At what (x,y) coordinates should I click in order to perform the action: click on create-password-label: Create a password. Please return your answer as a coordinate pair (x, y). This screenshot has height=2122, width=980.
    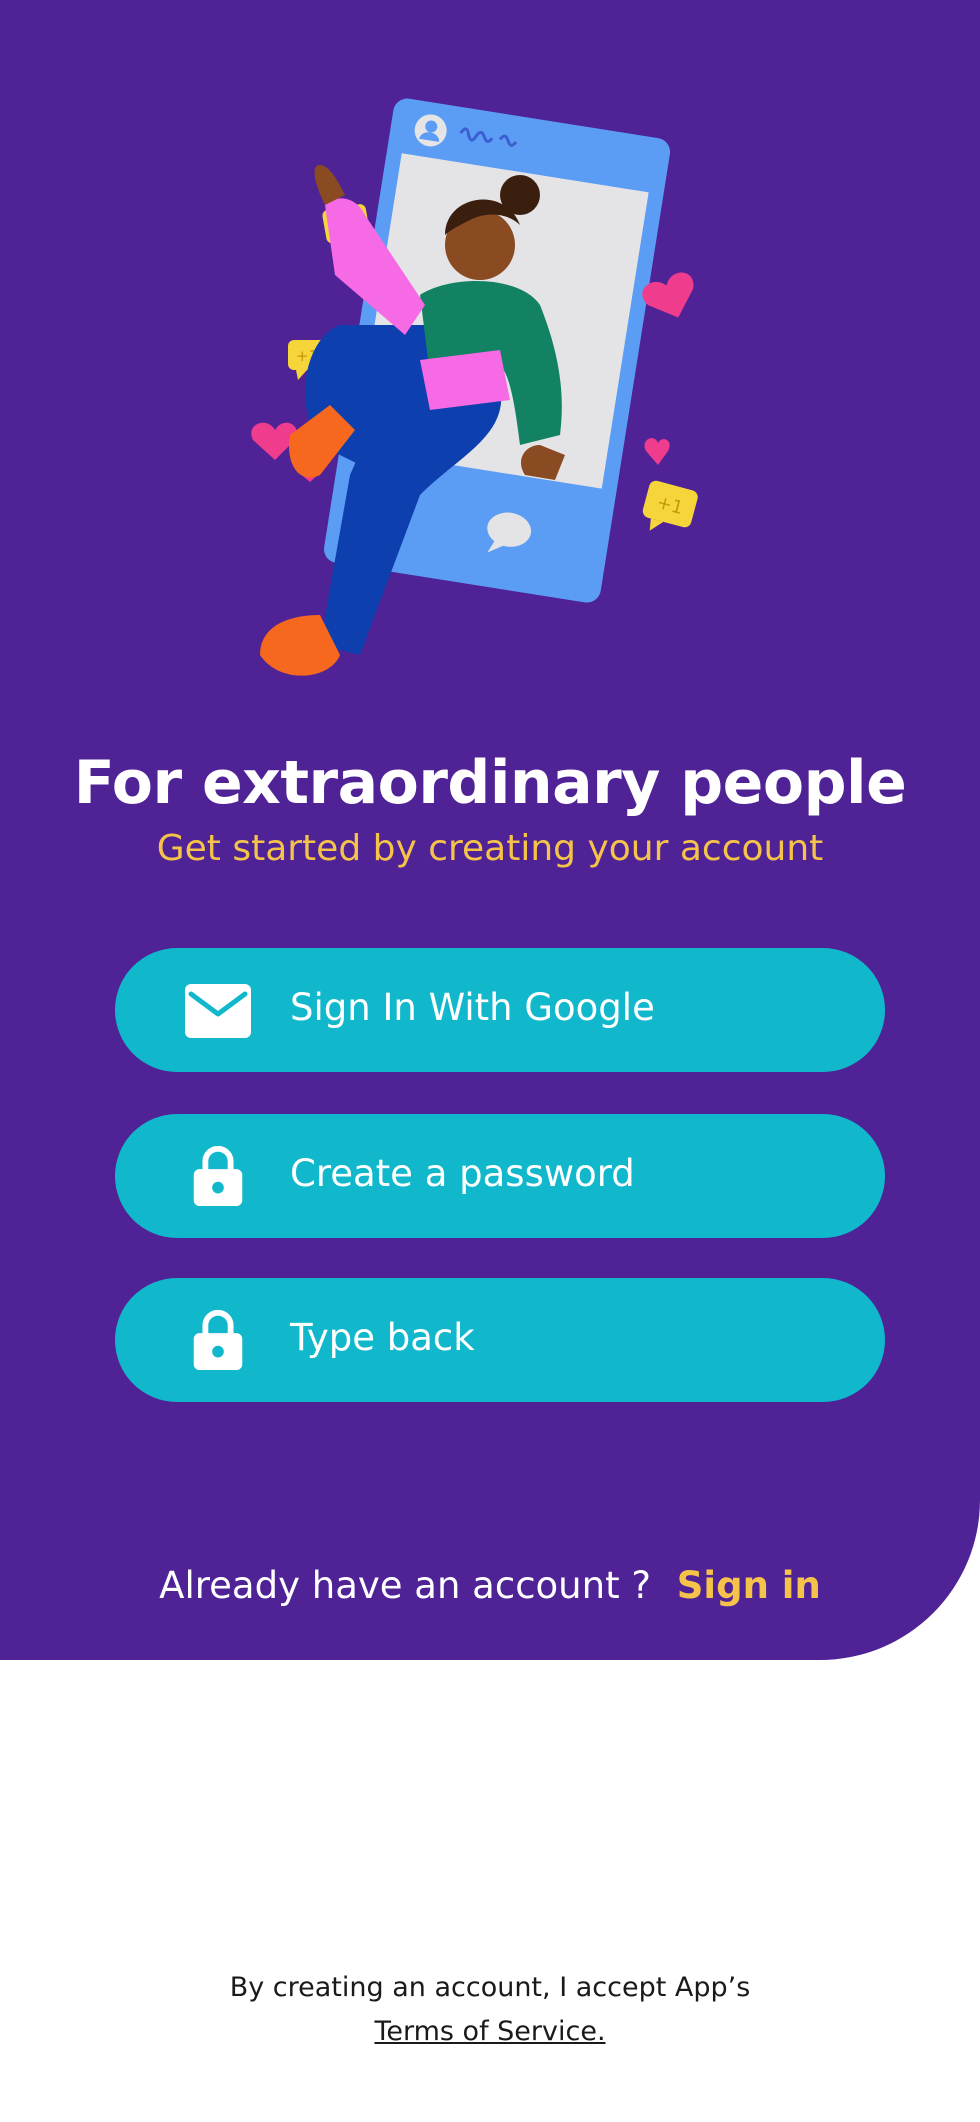
    Looking at the image, I should click on (462, 1173).